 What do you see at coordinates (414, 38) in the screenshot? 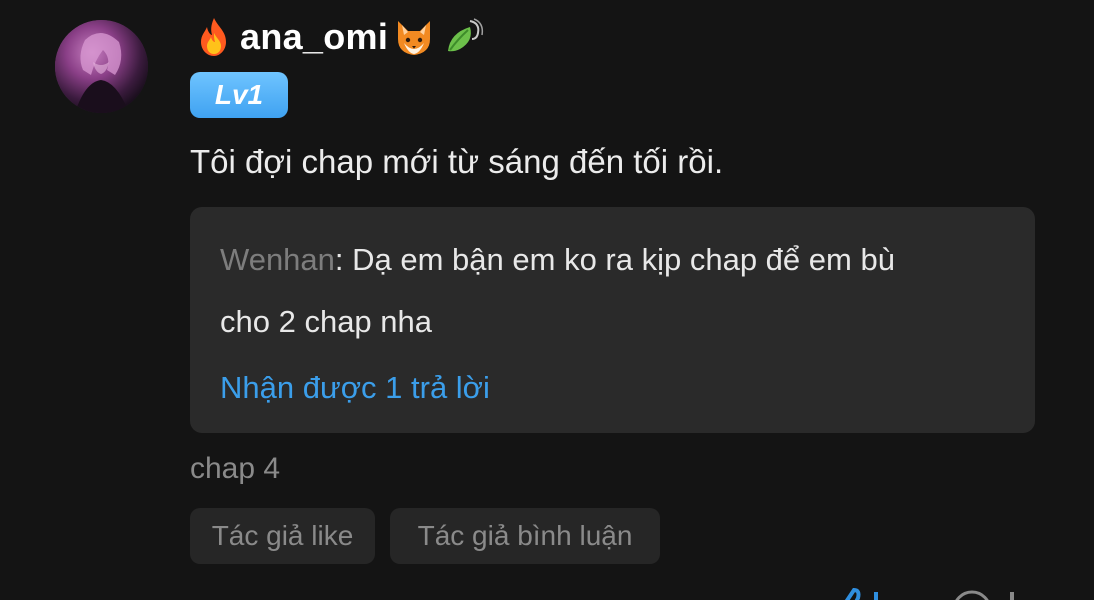
I see `fox-icon` at bounding box center [414, 38].